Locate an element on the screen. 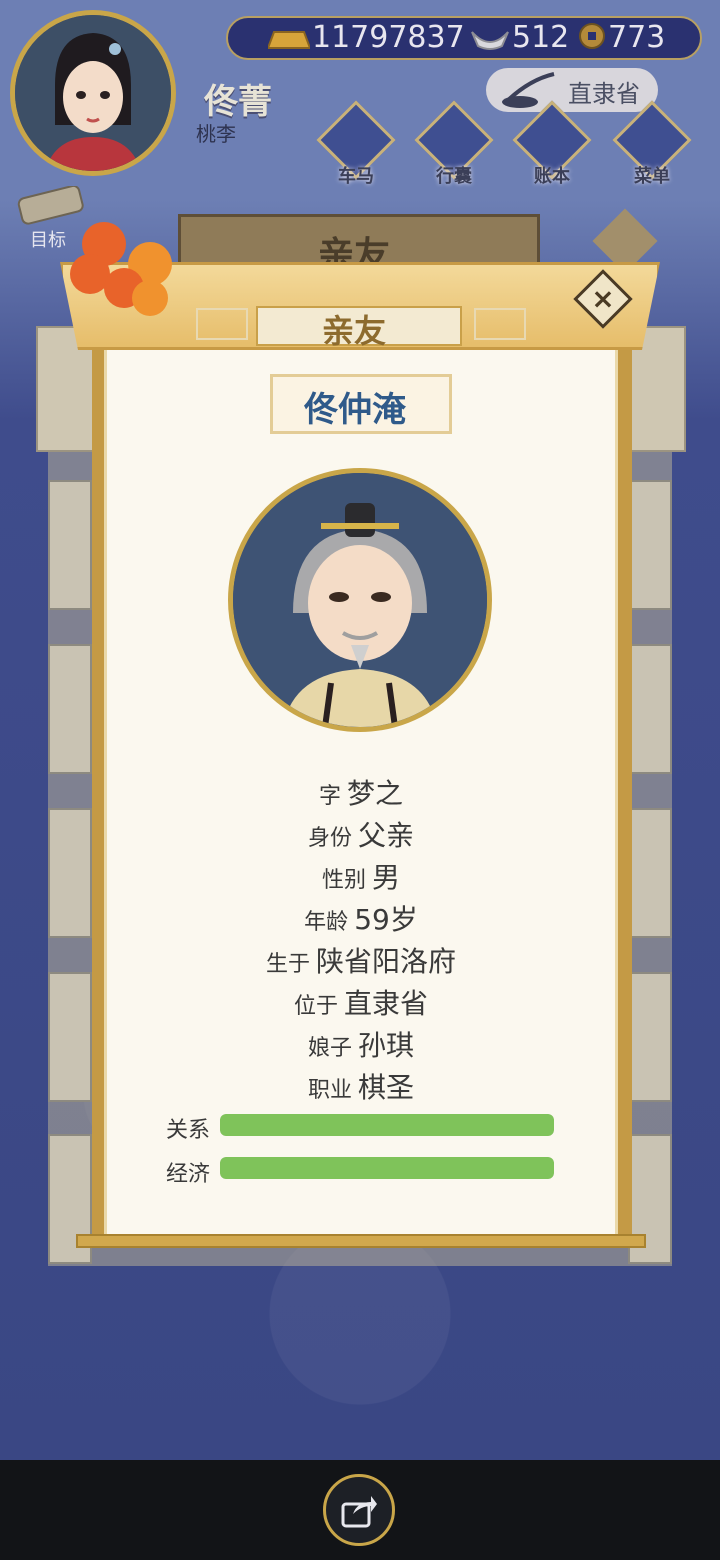  menu-carriage-button: 车马 is located at coordinates (356, 145).